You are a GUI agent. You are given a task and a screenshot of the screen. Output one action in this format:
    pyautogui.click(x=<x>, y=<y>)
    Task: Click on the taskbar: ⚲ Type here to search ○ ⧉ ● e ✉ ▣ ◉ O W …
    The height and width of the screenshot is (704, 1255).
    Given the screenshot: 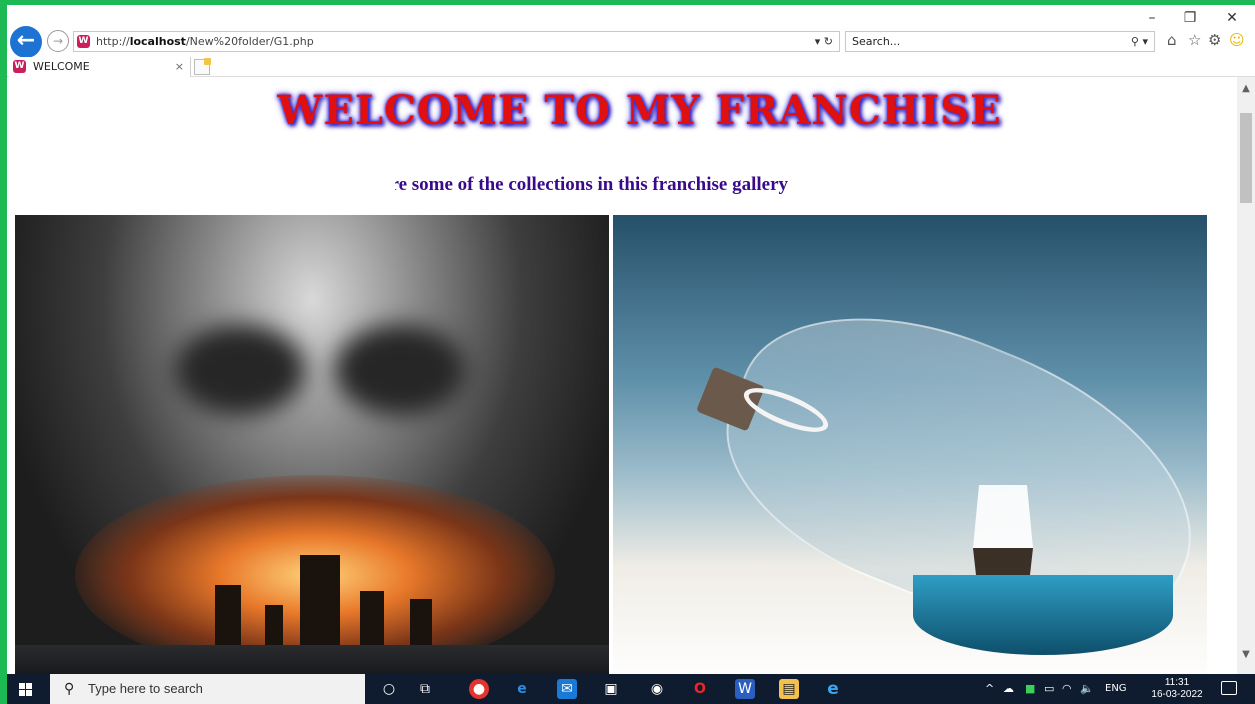 What is the action you would take?
    pyautogui.click(x=631, y=689)
    